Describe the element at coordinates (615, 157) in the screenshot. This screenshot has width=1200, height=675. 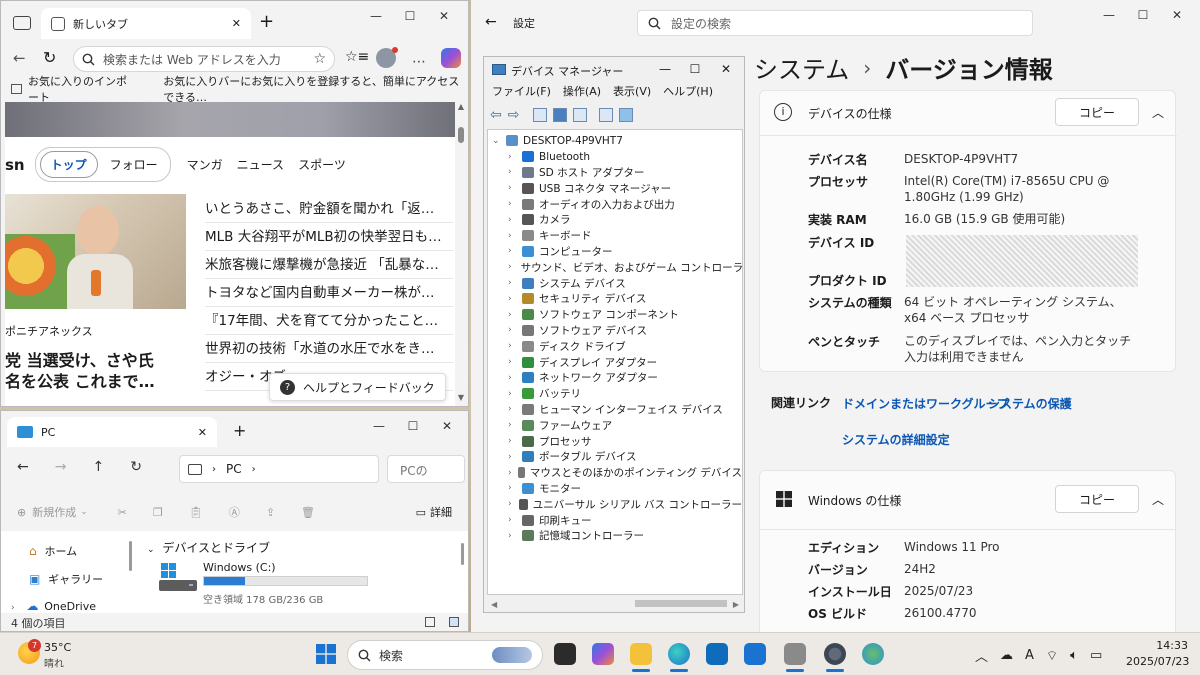
I see `device-category: › Bluetooth` at that location.